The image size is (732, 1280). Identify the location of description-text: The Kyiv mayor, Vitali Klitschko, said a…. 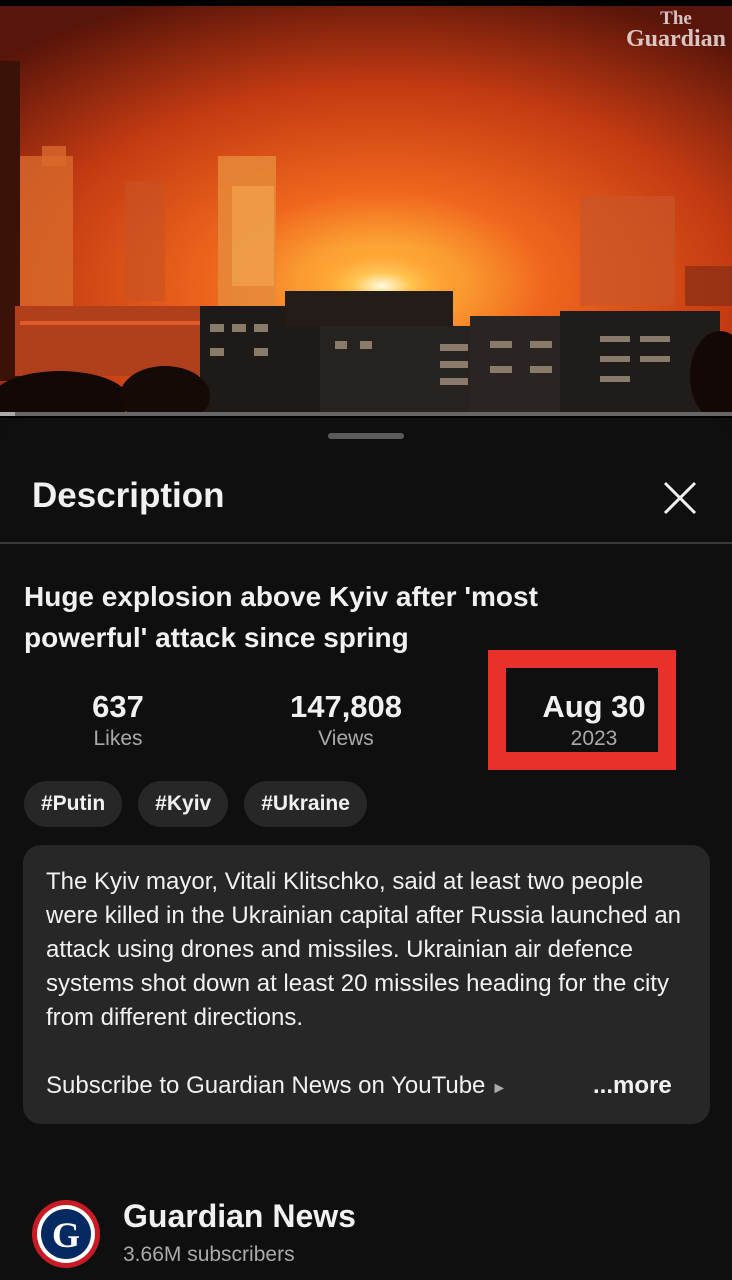
(364, 949).